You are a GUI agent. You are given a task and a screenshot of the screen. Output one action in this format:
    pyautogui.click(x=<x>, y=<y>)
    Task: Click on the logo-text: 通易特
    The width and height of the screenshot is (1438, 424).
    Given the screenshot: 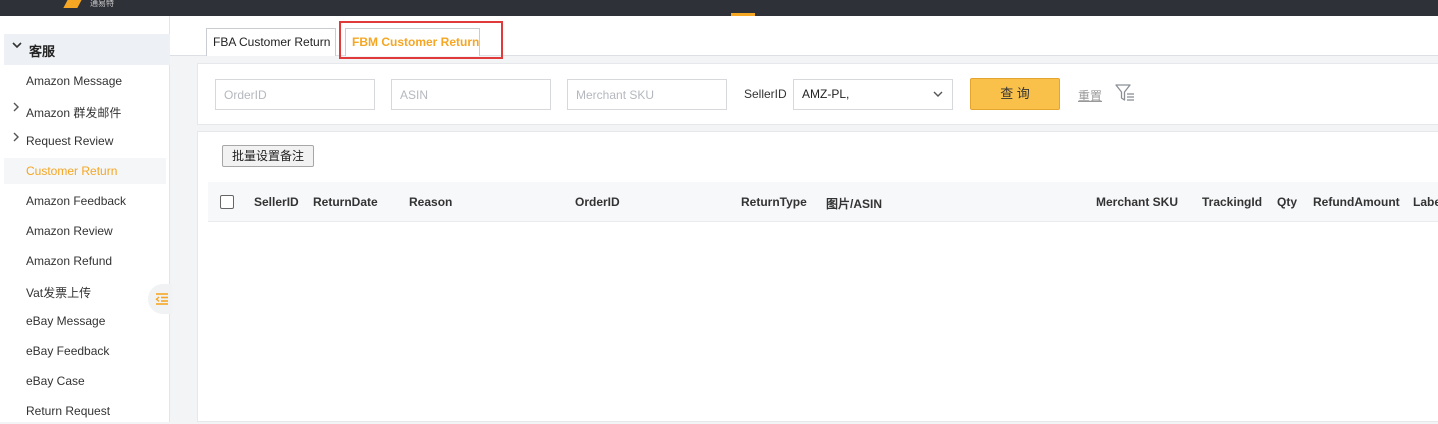 What is the action you would take?
    pyautogui.click(x=102, y=4)
    